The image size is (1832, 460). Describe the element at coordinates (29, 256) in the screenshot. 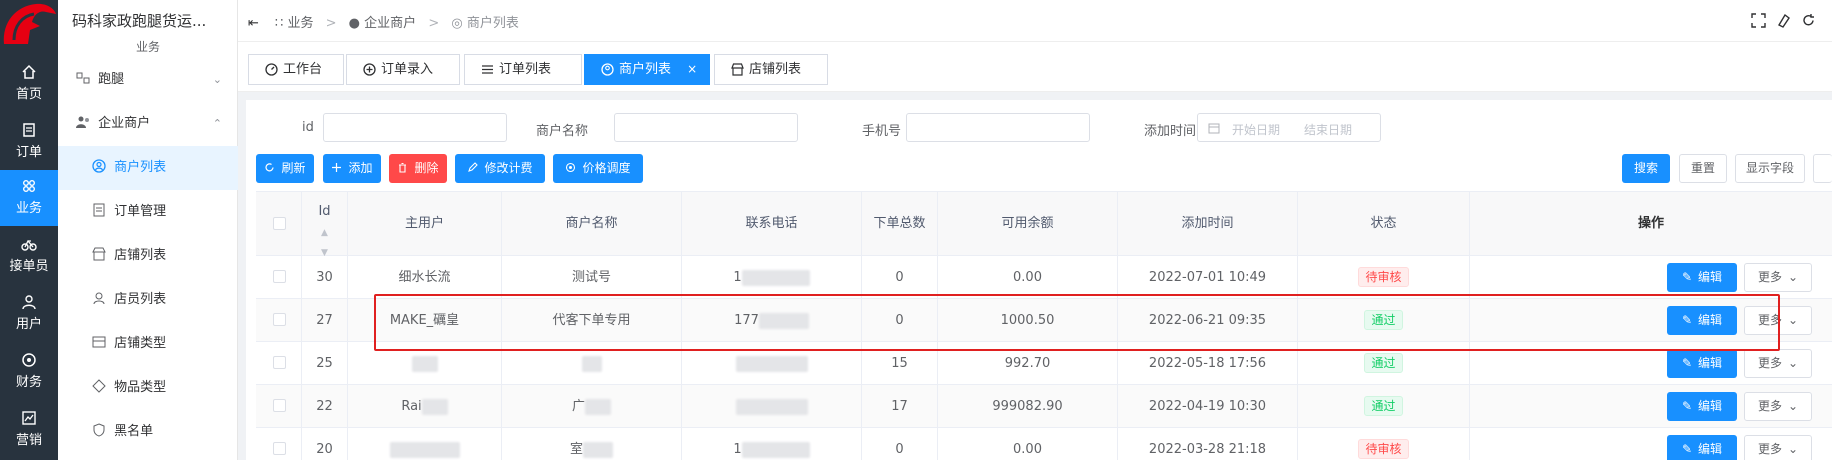

I see `rail-item-courier: 接单员` at that location.